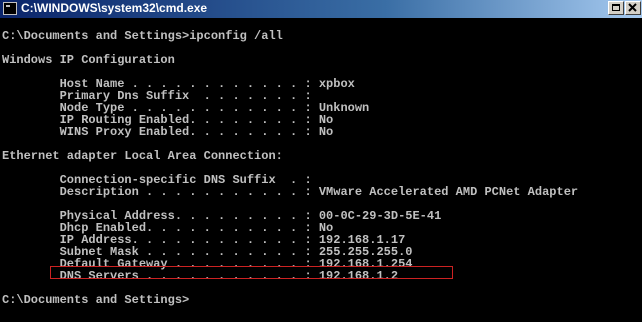 The width and height of the screenshot is (642, 322). What do you see at coordinates (321, 9) in the screenshot?
I see `title-bar: C:\WINDOWS\system32\cmd.exe` at bounding box center [321, 9].